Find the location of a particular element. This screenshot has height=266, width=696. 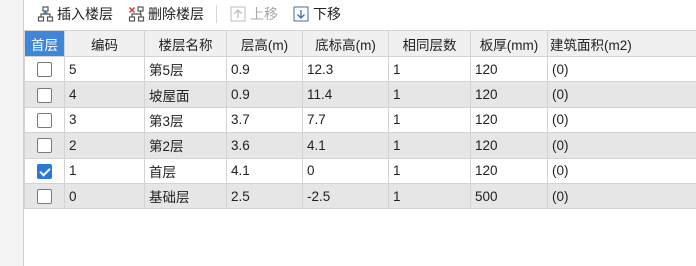

bottom-elevation-cell: 0 is located at coordinates (345, 170).